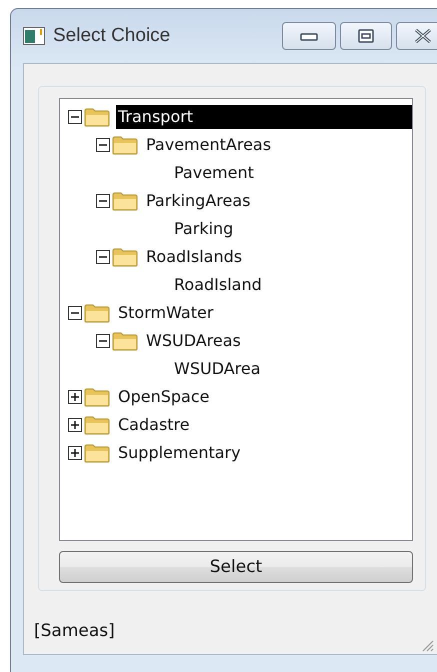 This screenshot has width=437, height=672. What do you see at coordinates (164, 397) in the screenshot?
I see `tree-item: OpenSpace` at bounding box center [164, 397].